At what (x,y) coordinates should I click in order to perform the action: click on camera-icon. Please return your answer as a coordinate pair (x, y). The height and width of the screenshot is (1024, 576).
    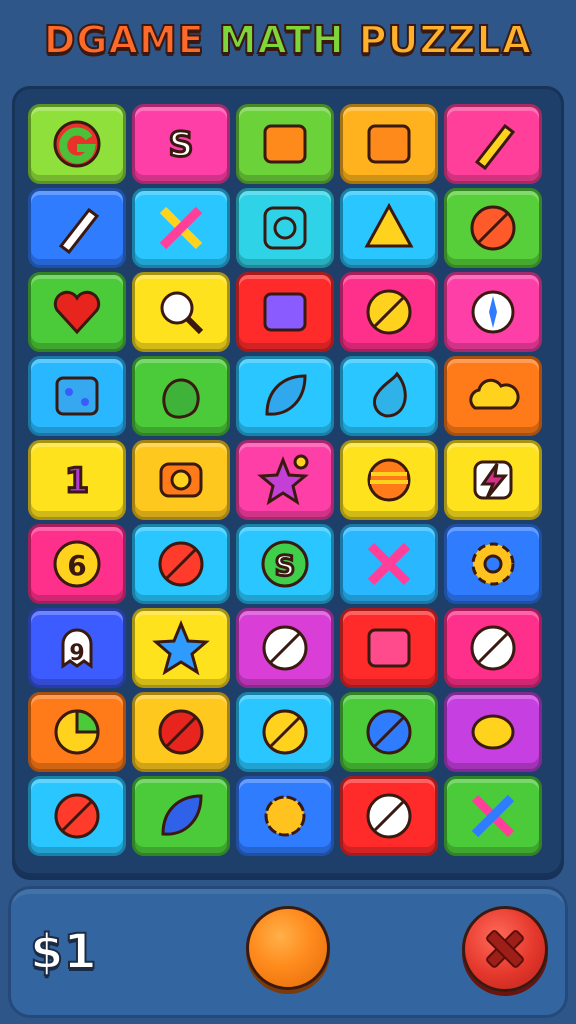
    Looking at the image, I should click on (181, 480).